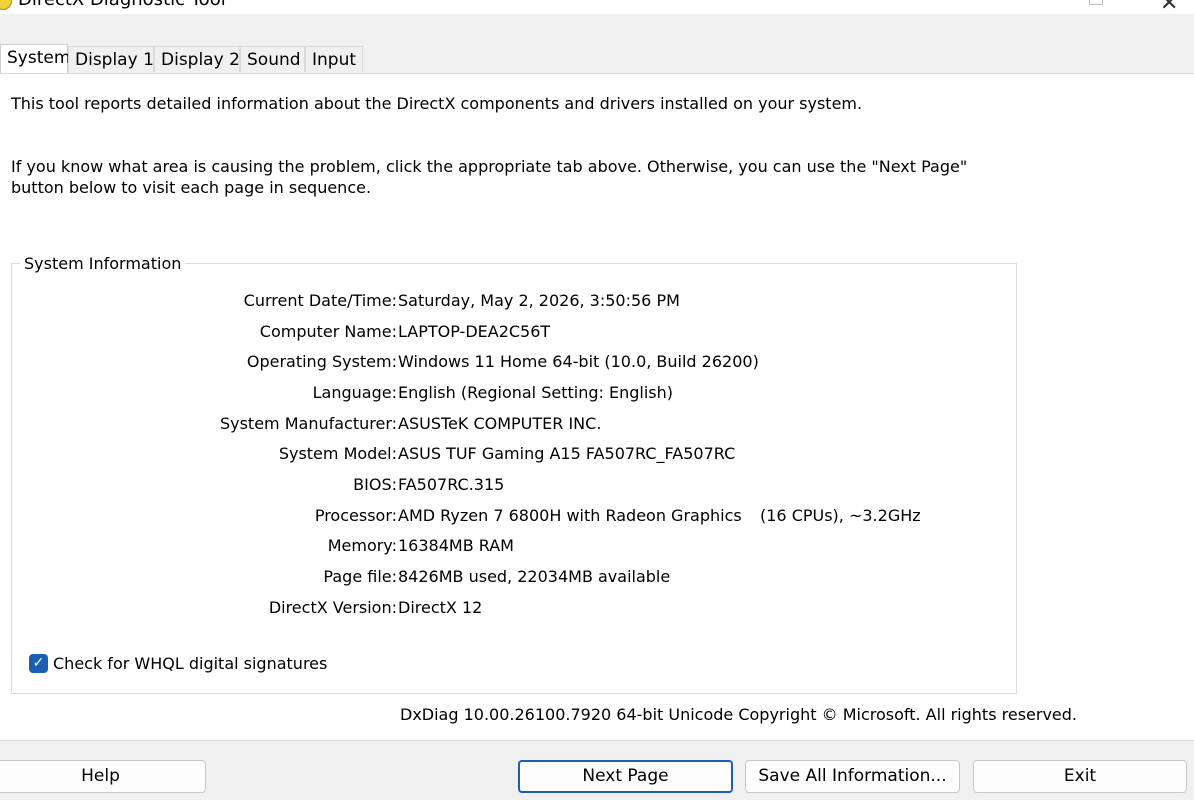 Image resolution: width=1194 pixels, height=800 pixels. I want to click on info-label: Language:, so click(354, 392).